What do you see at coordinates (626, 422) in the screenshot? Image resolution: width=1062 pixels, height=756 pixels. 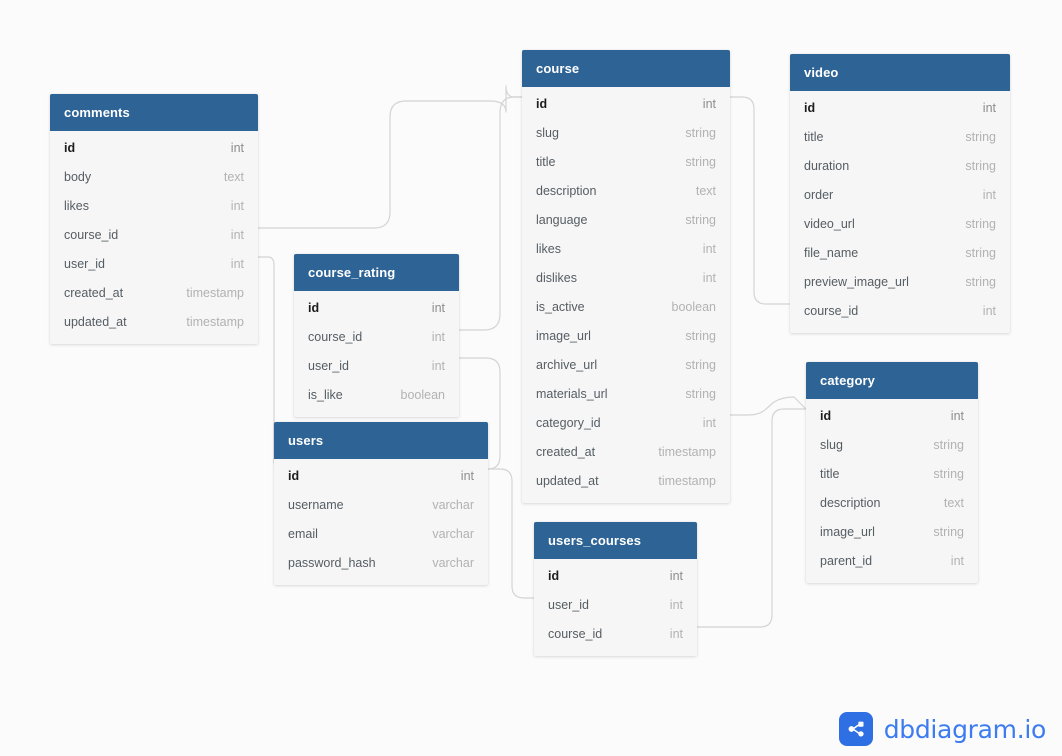 I see `field-row: category_id int` at bounding box center [626, 422].